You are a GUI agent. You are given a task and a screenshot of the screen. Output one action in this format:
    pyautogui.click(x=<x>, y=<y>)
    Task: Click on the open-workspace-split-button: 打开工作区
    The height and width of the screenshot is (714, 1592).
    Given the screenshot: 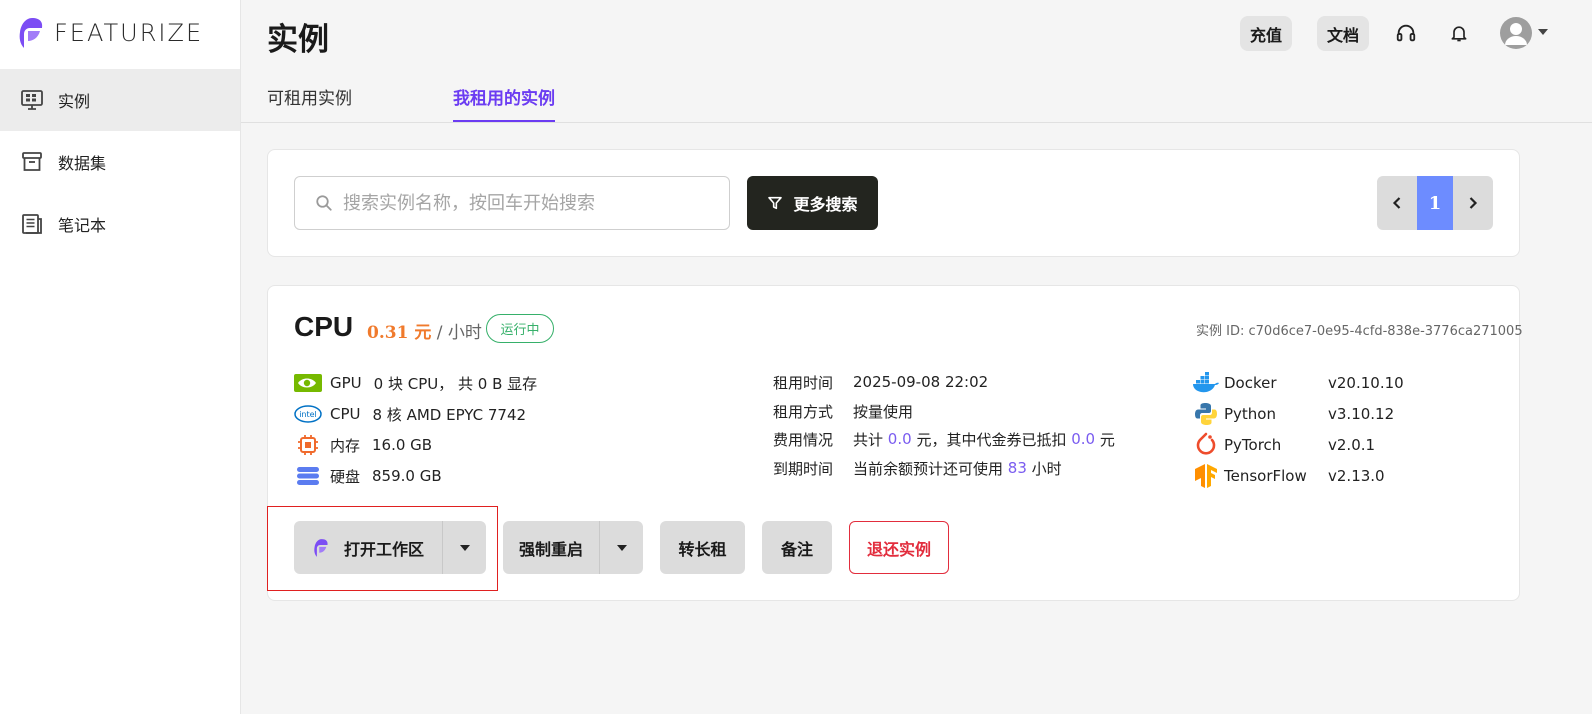 What is the action you would take?
    pyautogui.click(x=390, y=547)
    